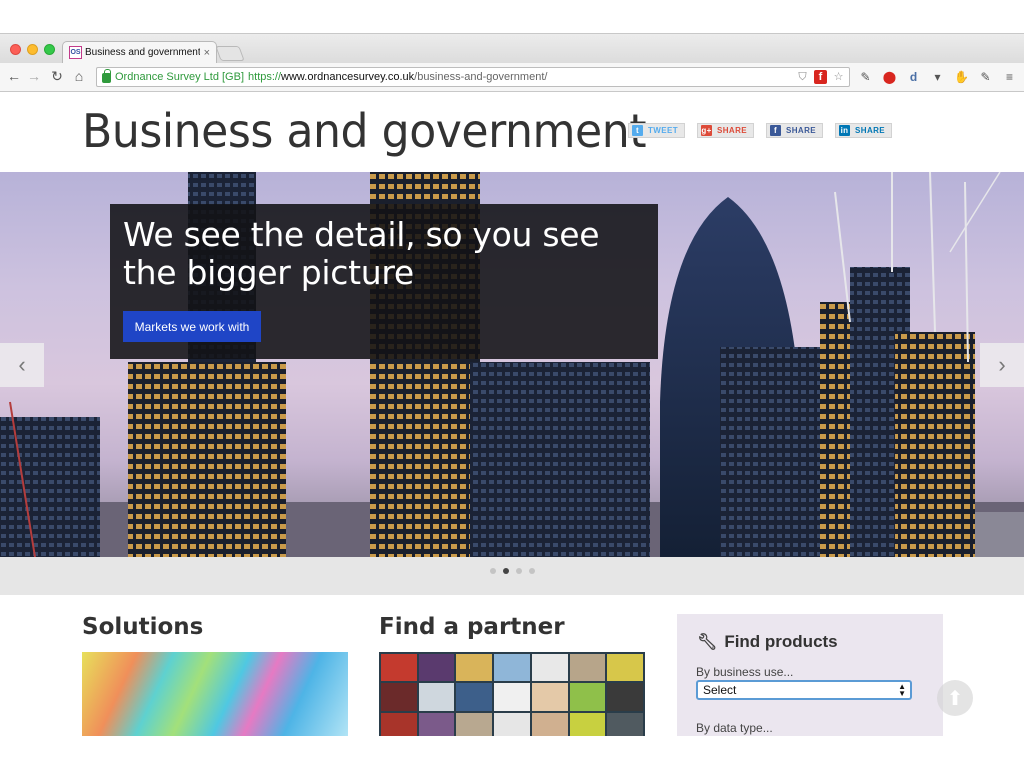 The width and height of the screenshot is (1024, 768). I want to click on evernote-icon: ✋, so click(961, 77).